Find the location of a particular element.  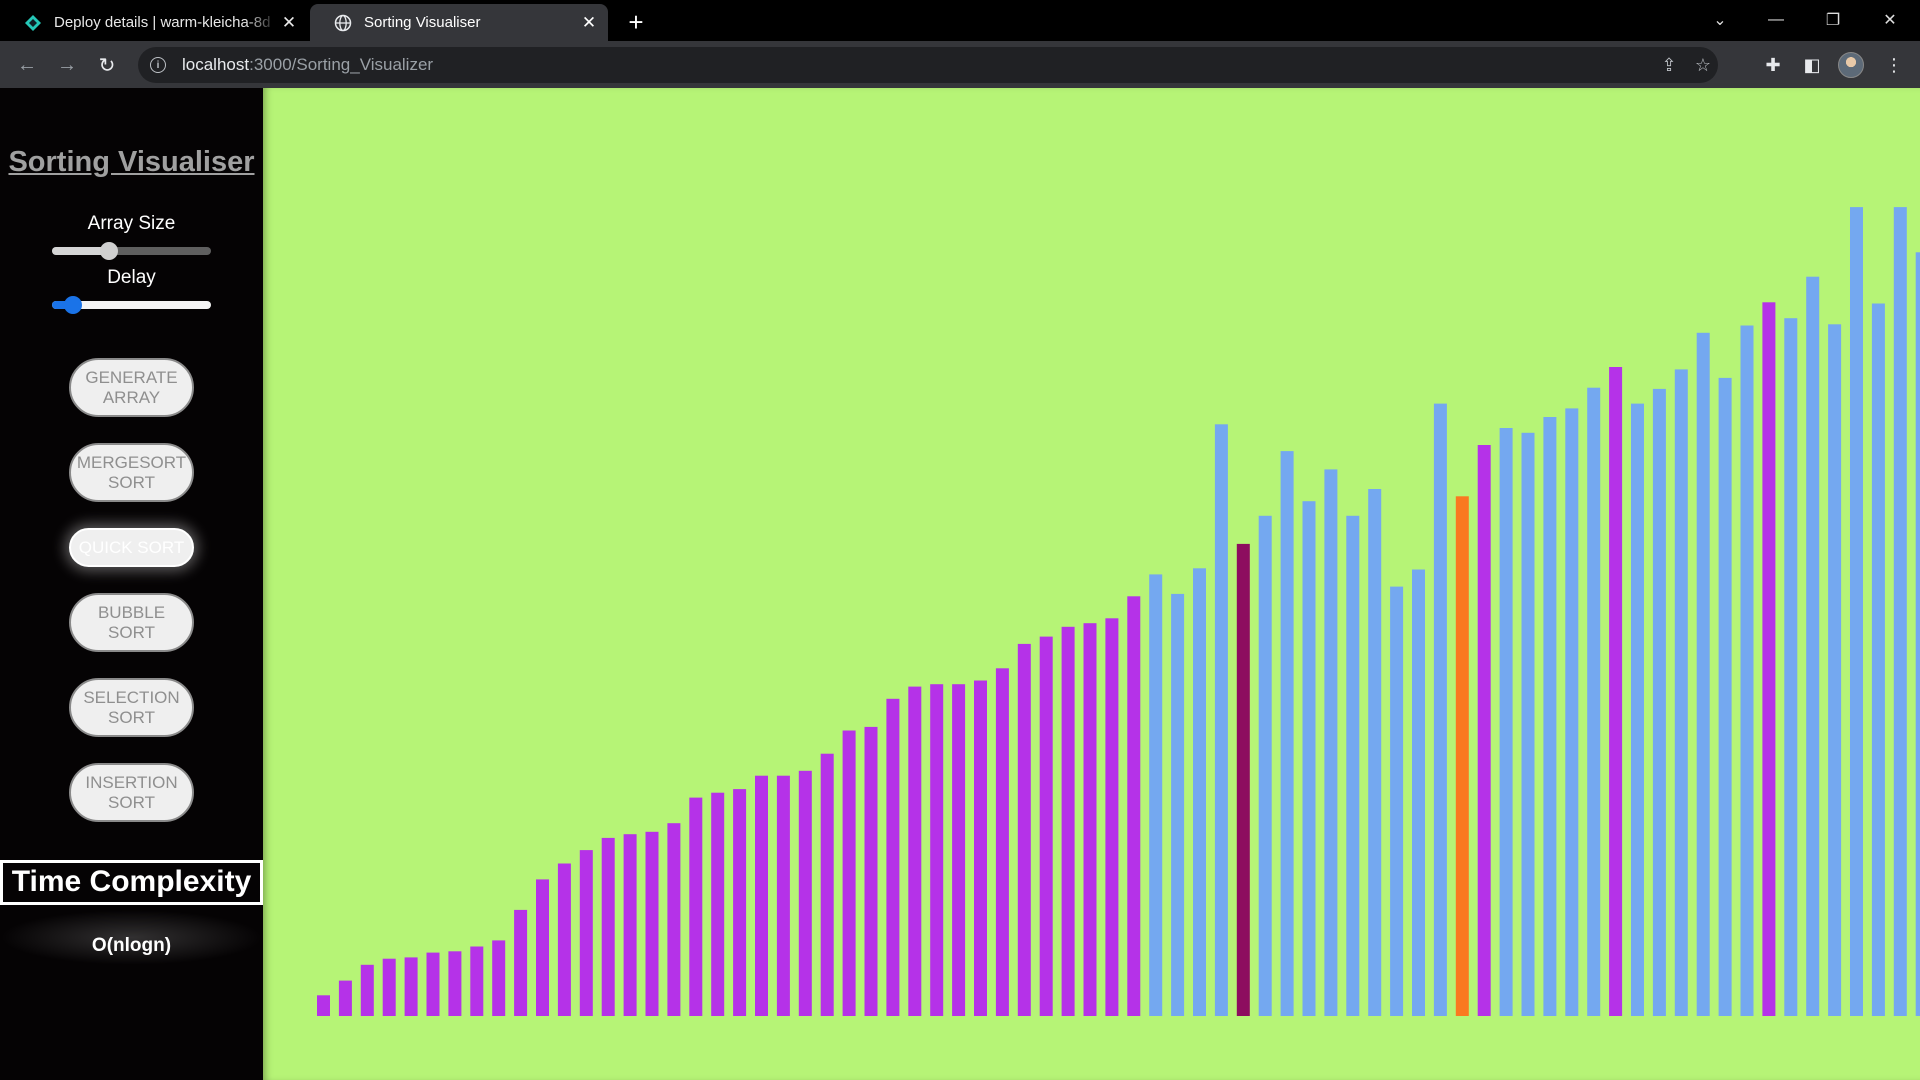

button-label: GENERATE ARRAY is located at coordinates (131, 388).